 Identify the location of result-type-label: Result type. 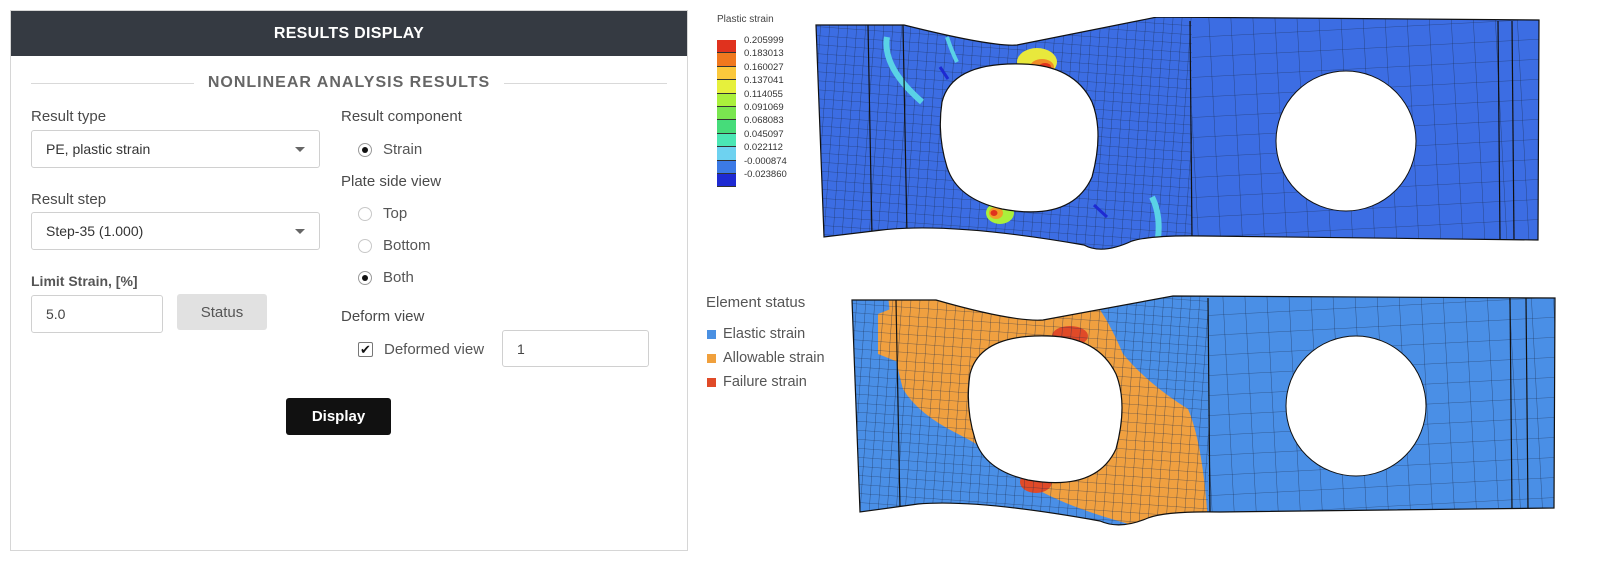
(69, 116).